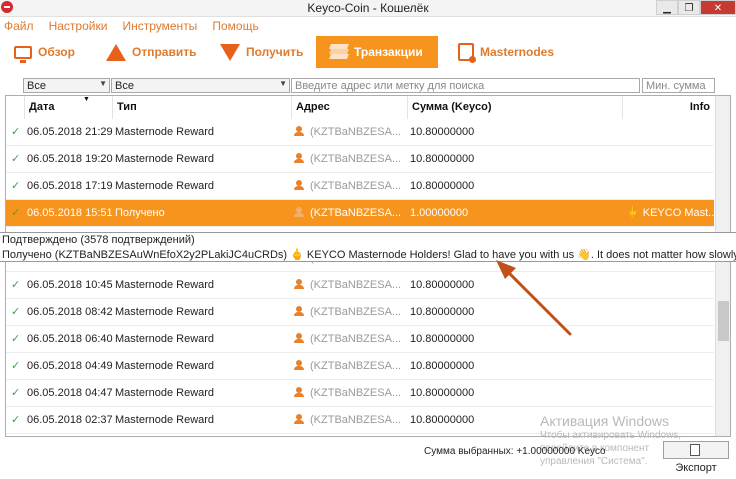  I want to click on export-button: Экспорт, so click(696, 457).